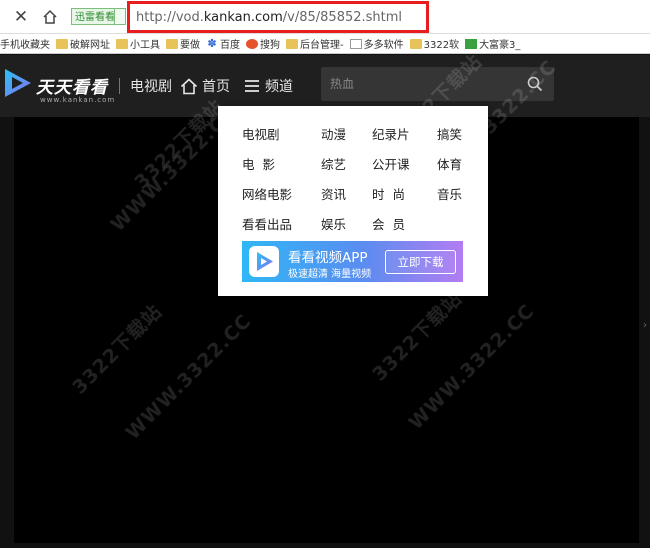  What do you see at coordinates (216, 87) in the screenshot?
I see `nav-home-label: 首页` at bounding box center [216, 87].